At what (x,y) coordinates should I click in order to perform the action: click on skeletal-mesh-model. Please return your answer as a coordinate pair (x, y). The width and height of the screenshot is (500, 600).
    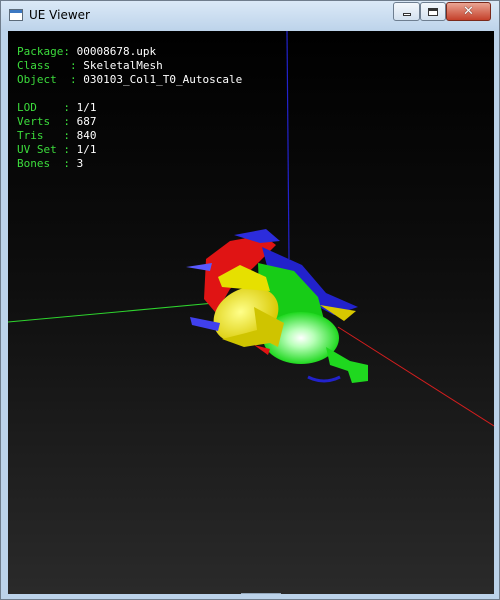
    Looking at the image, I should click on (277, 306).